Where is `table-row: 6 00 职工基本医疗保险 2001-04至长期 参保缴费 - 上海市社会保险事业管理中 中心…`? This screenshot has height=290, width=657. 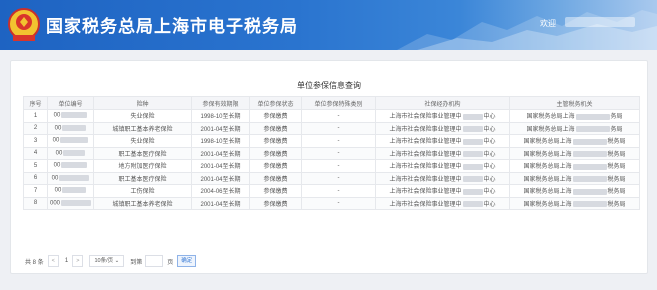
table-row: 6 00 职工基本医疗保险 2001-04至长期 参保缴费 - 上海市社会保险事业管理中 中心… is located at coordinates (331, 178).